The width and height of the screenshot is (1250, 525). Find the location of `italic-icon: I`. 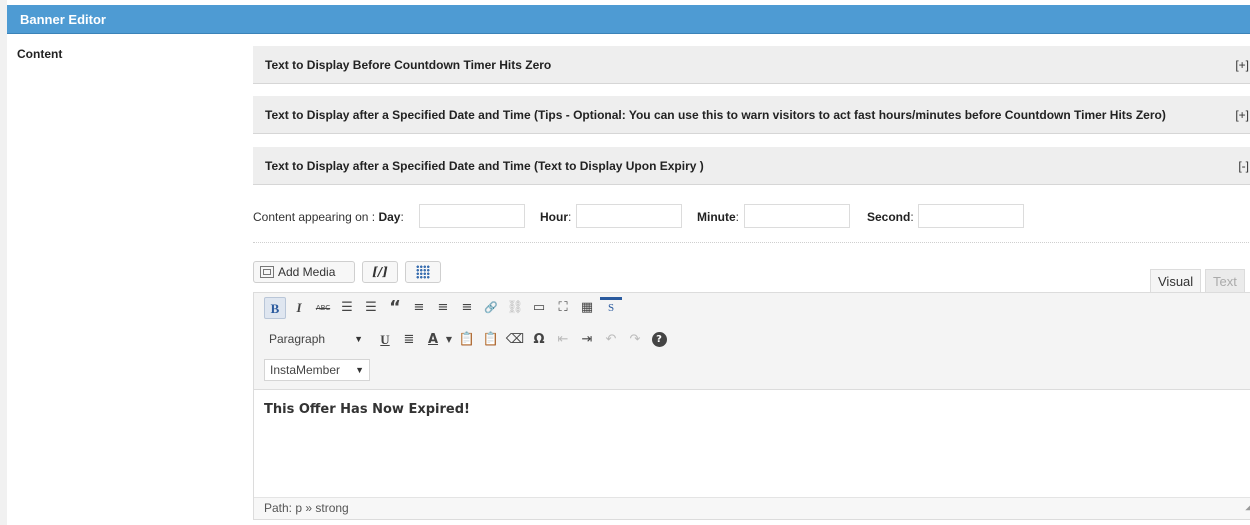

italic-icon: I is located at coordinates (299, 308).